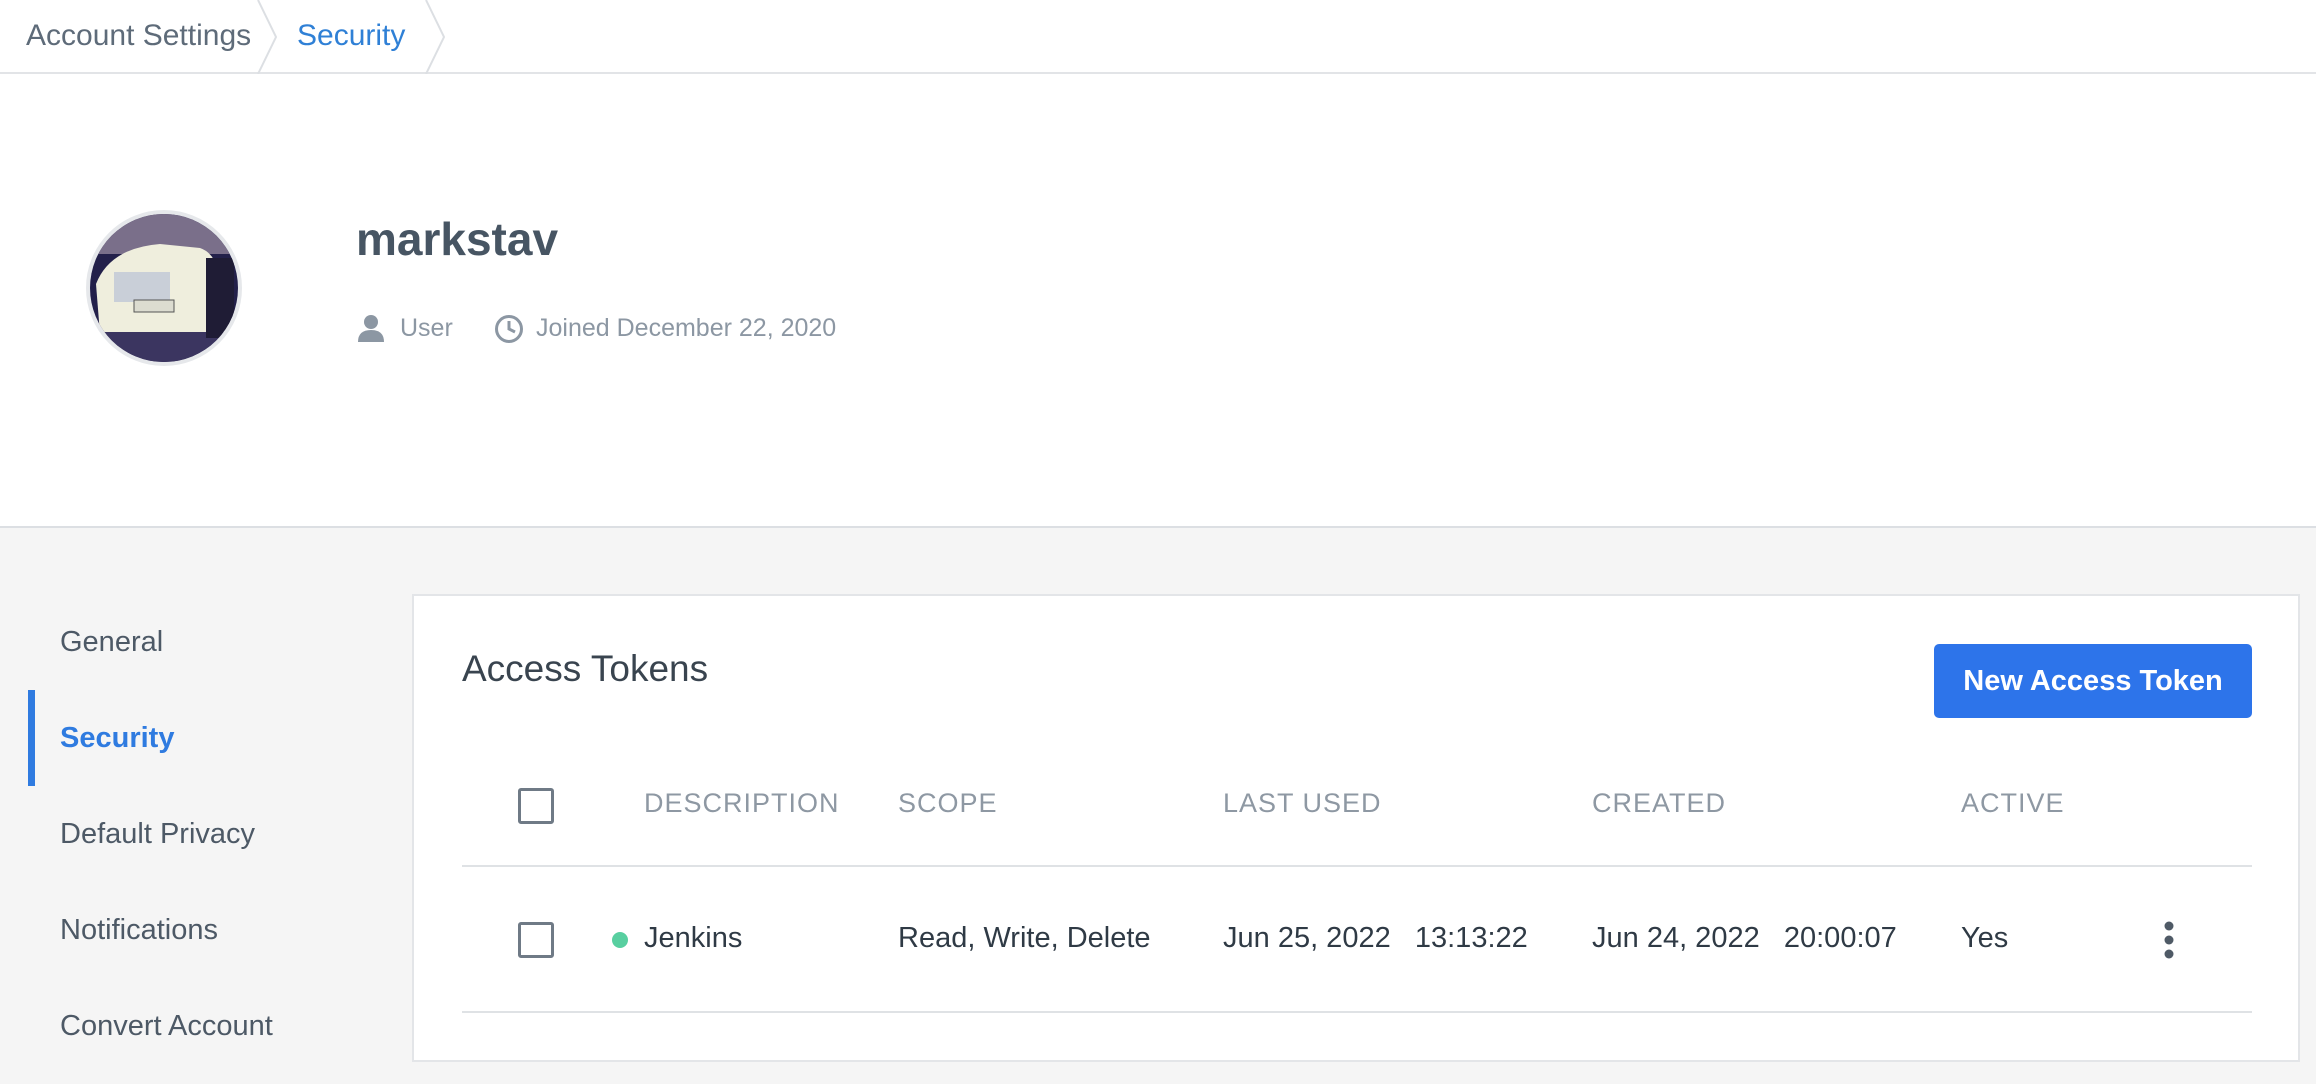  I want to click on profile-role: User, so click(426, 328).